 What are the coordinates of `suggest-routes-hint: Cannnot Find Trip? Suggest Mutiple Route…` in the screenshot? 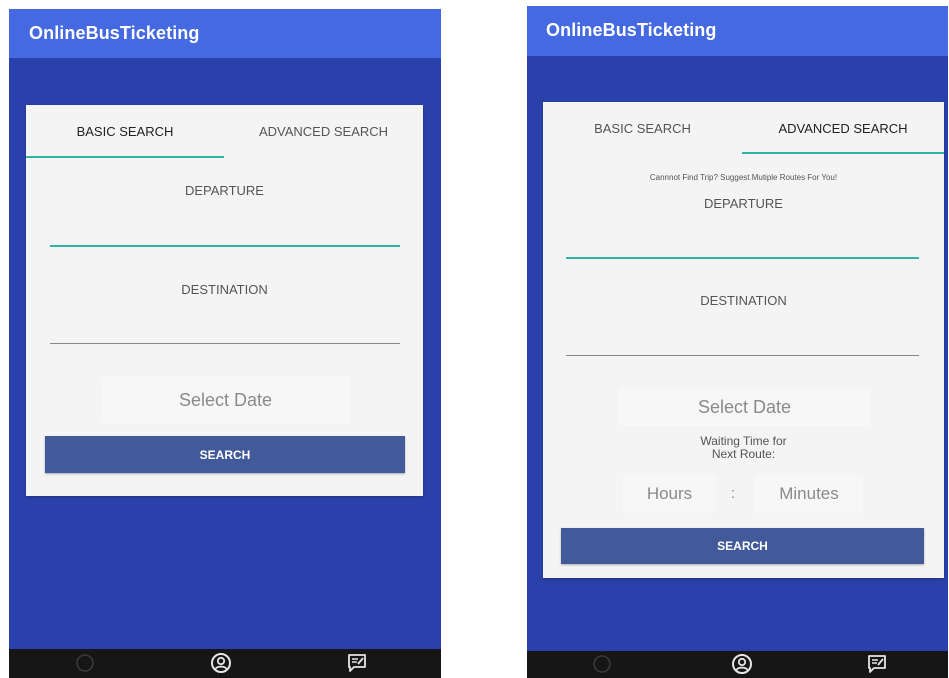 It's located at (743, 177).